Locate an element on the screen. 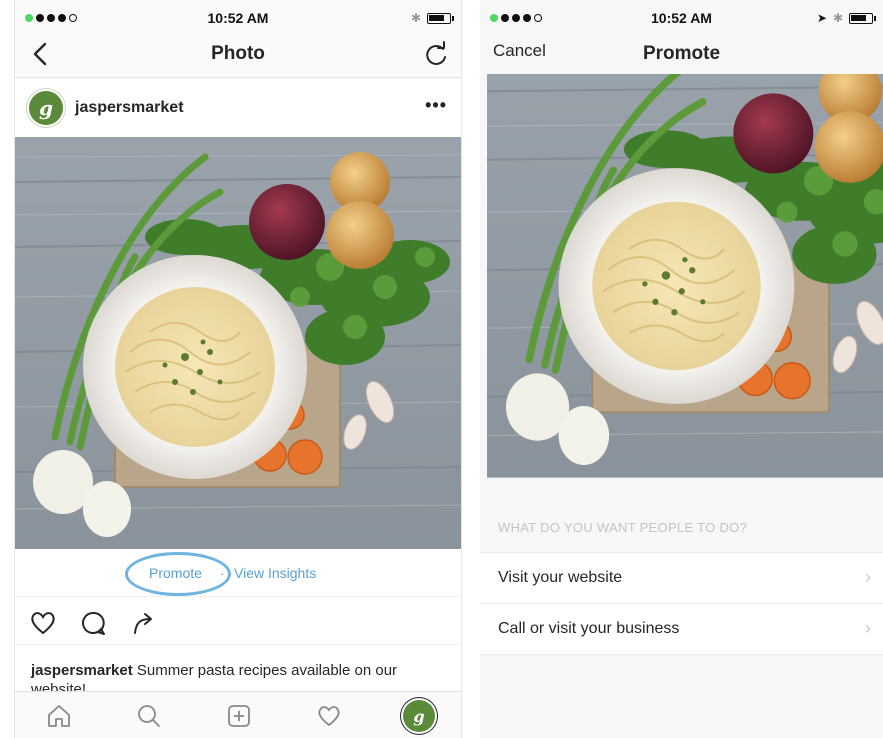 This screenshot has height=738, width=883. promote-row: Promote · View Insights is located at coordinates (238, 573).